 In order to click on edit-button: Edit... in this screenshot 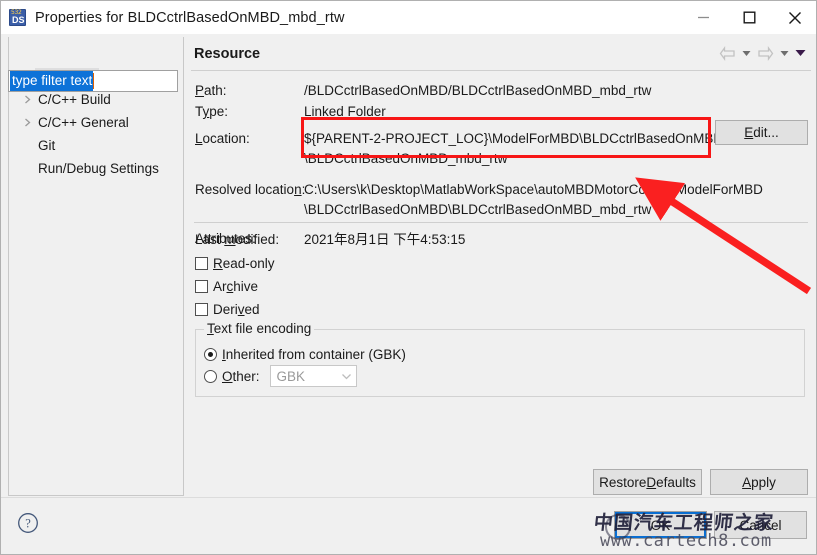, I will do `click(761, 132)`.